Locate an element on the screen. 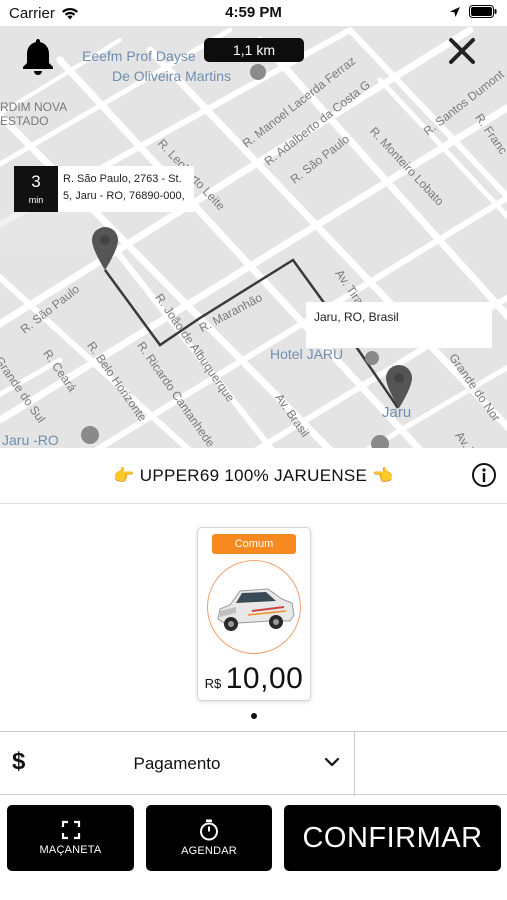 The height and width of the screenshot is (900, 507). chevron-down-icon is located at coordinates (332, 762).